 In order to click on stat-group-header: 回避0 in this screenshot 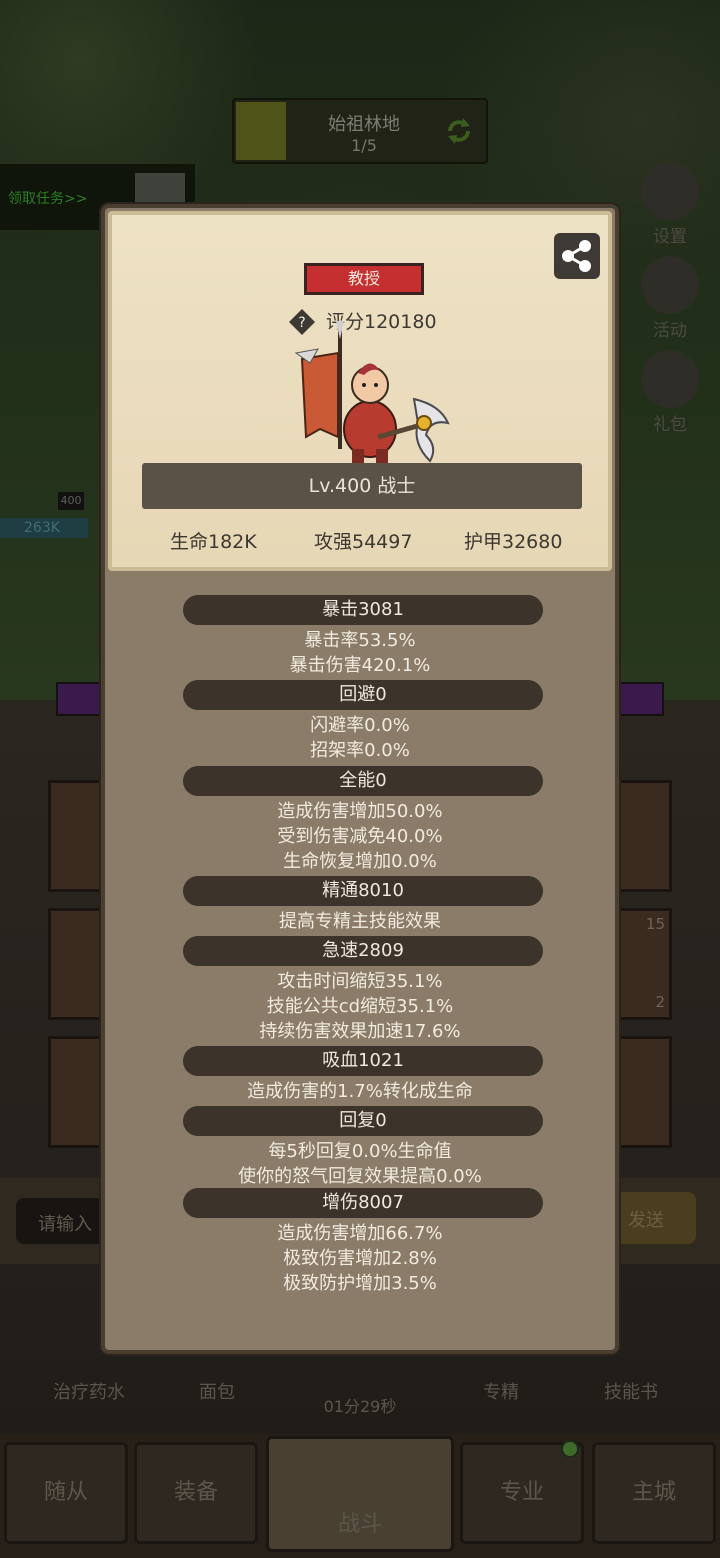, I will do `click(363, 695)`.